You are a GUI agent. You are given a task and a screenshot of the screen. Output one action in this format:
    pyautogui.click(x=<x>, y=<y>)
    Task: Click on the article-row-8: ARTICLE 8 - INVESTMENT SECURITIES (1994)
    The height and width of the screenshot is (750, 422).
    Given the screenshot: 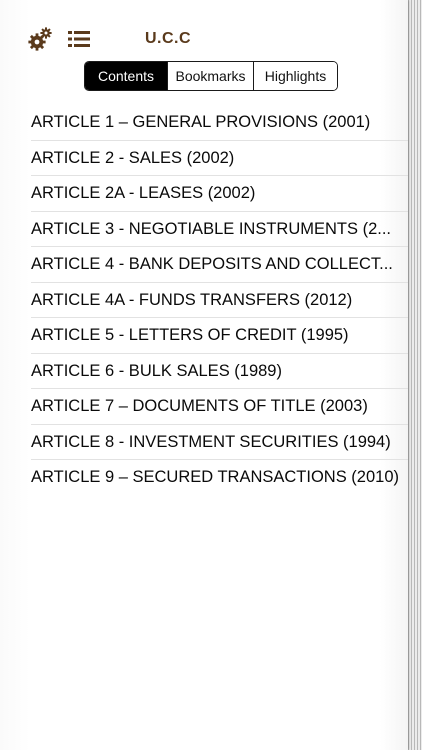 What is the action you would take?
    pyautogui.click(x=204, y=443)
    